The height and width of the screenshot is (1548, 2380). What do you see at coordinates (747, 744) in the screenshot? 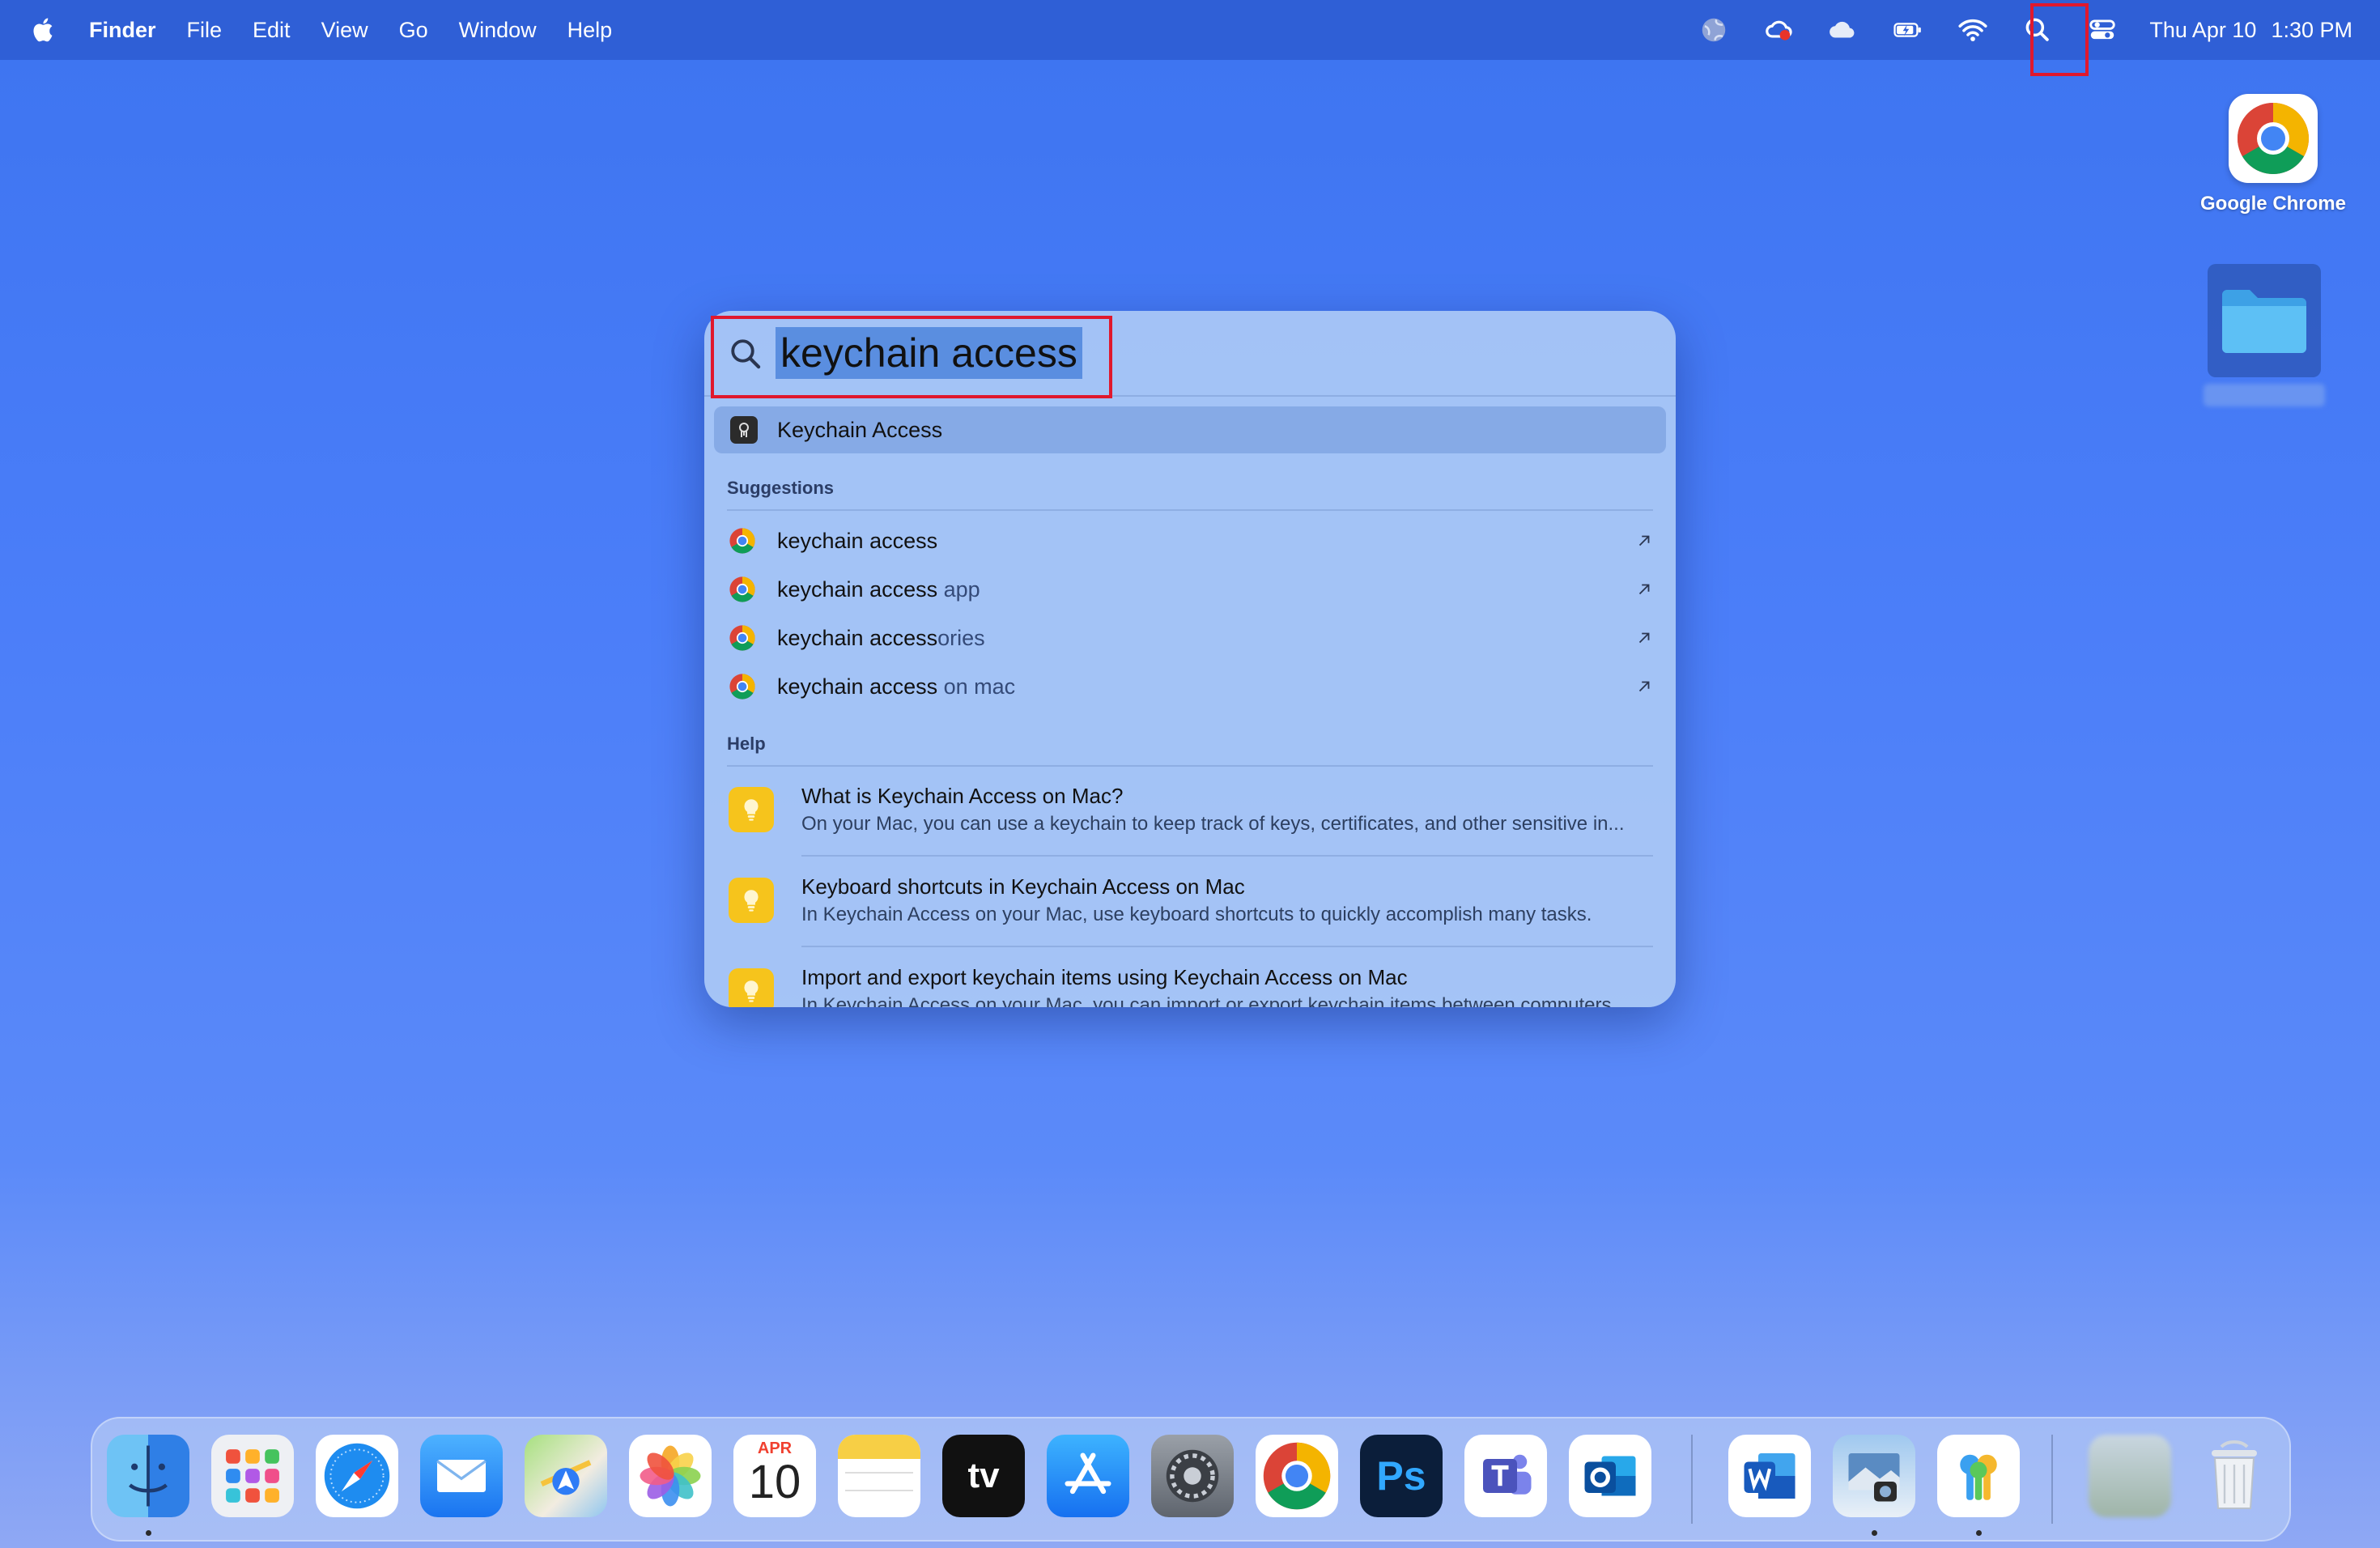
I see `help-header: Help` at bounding box center [747, 744].